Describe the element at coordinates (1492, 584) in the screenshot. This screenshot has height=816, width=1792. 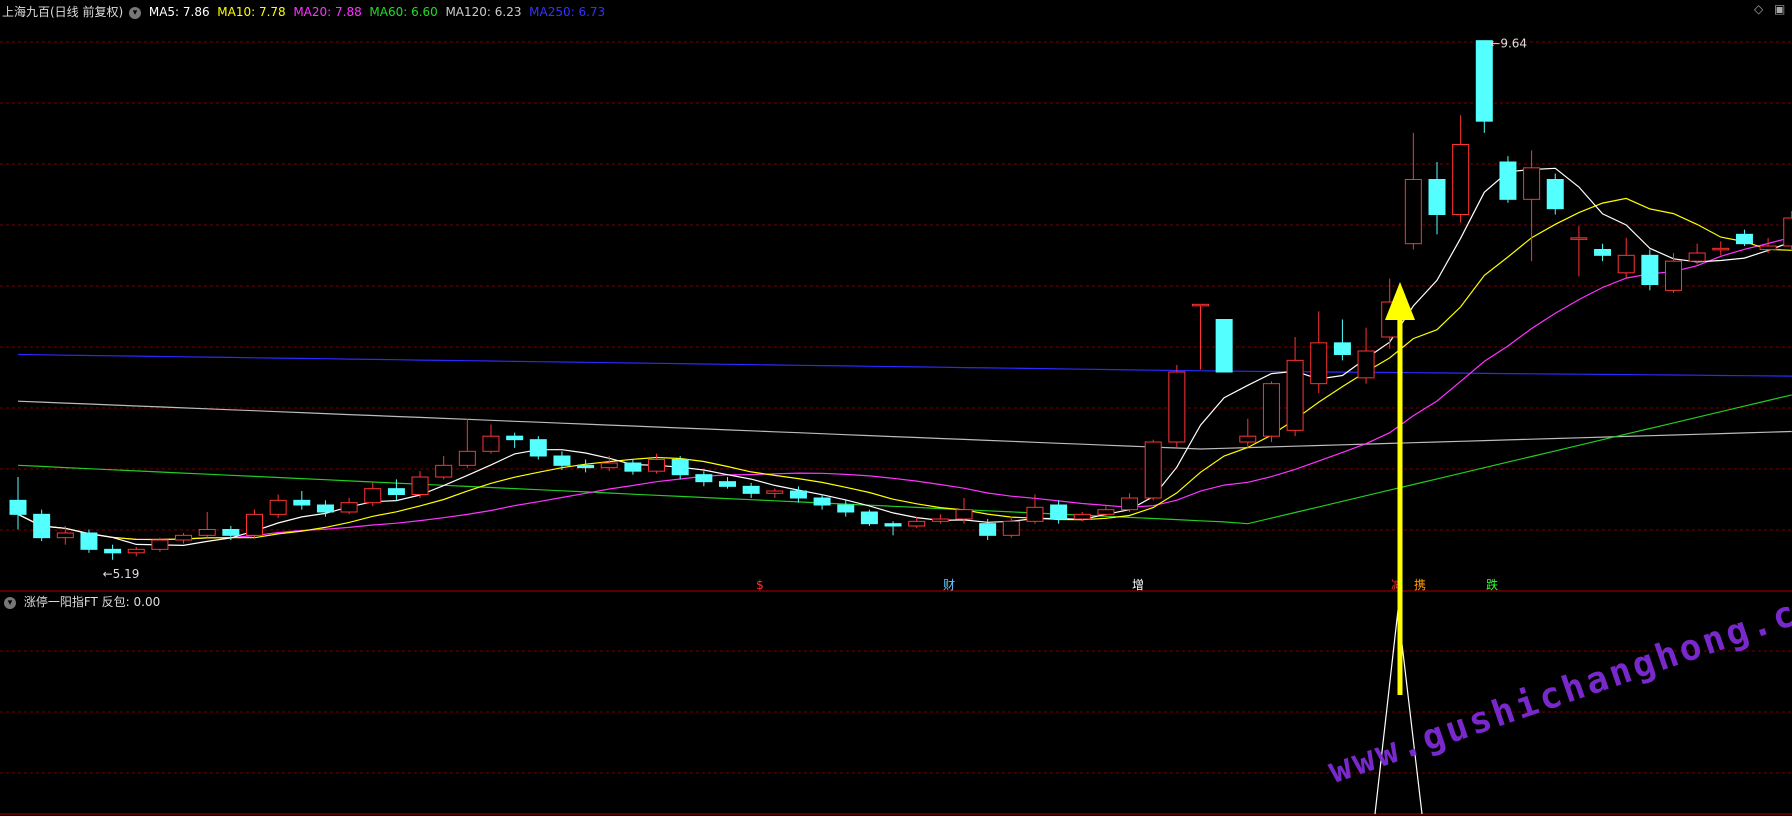
I see `event-marker: 跌` at that location.